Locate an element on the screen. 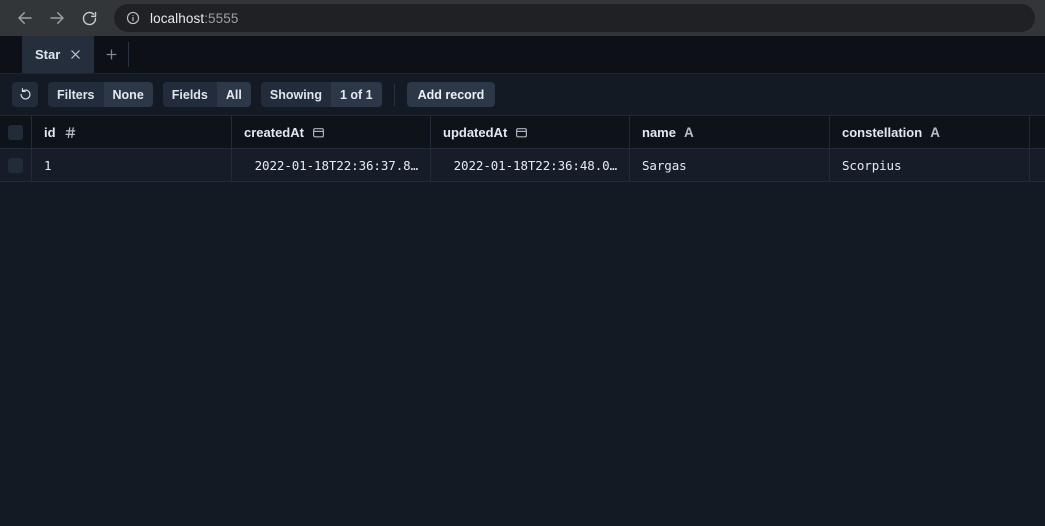 The image size is (1045, 526). column-header-createdat: createdAt is located at coordinates (331, 132).